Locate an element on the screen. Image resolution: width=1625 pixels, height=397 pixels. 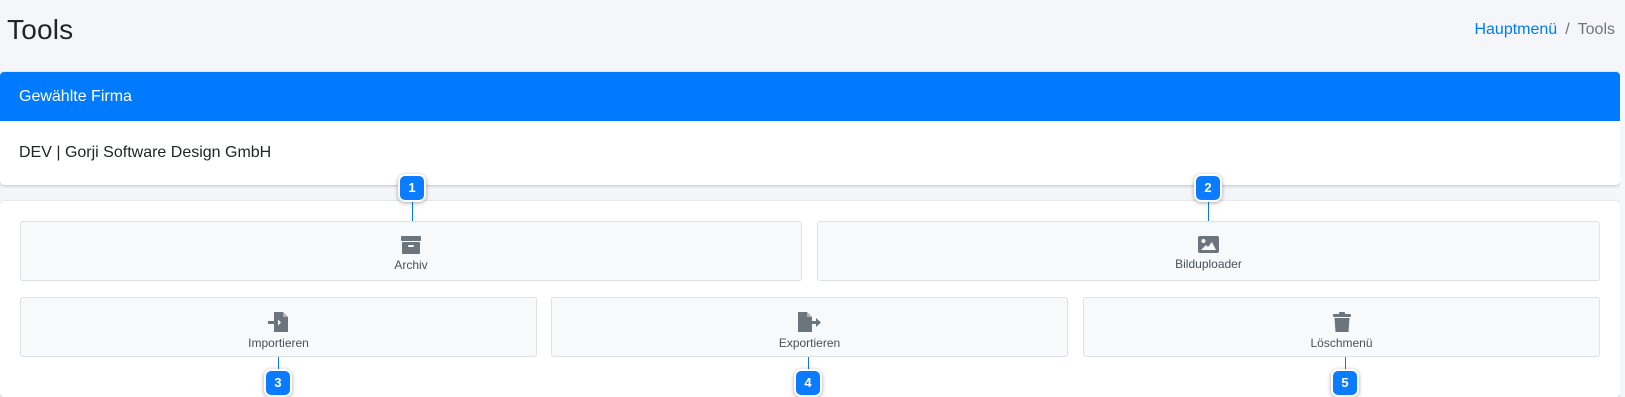
file-import-icon is located at coordinates (277, 322).